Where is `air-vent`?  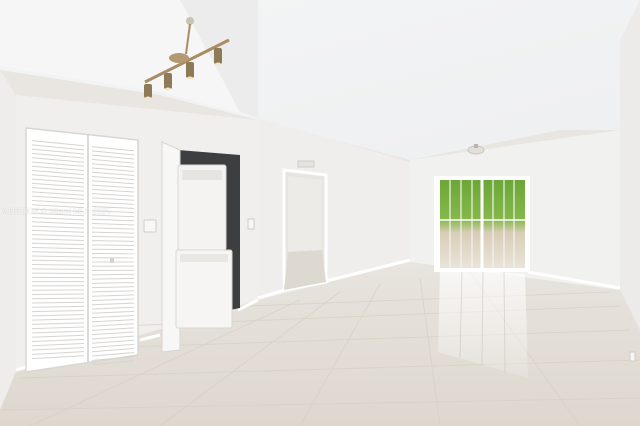
air-vent is located at coordinates (306, 164).